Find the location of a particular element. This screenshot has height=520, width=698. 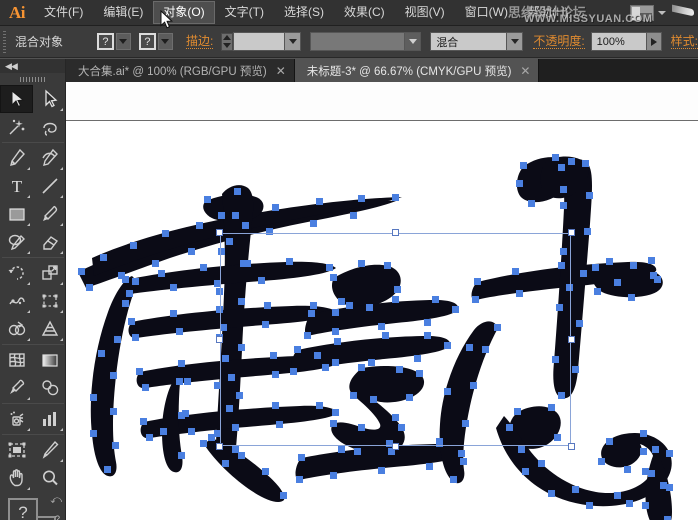

slice-tool is located at coordinates (49, 450).